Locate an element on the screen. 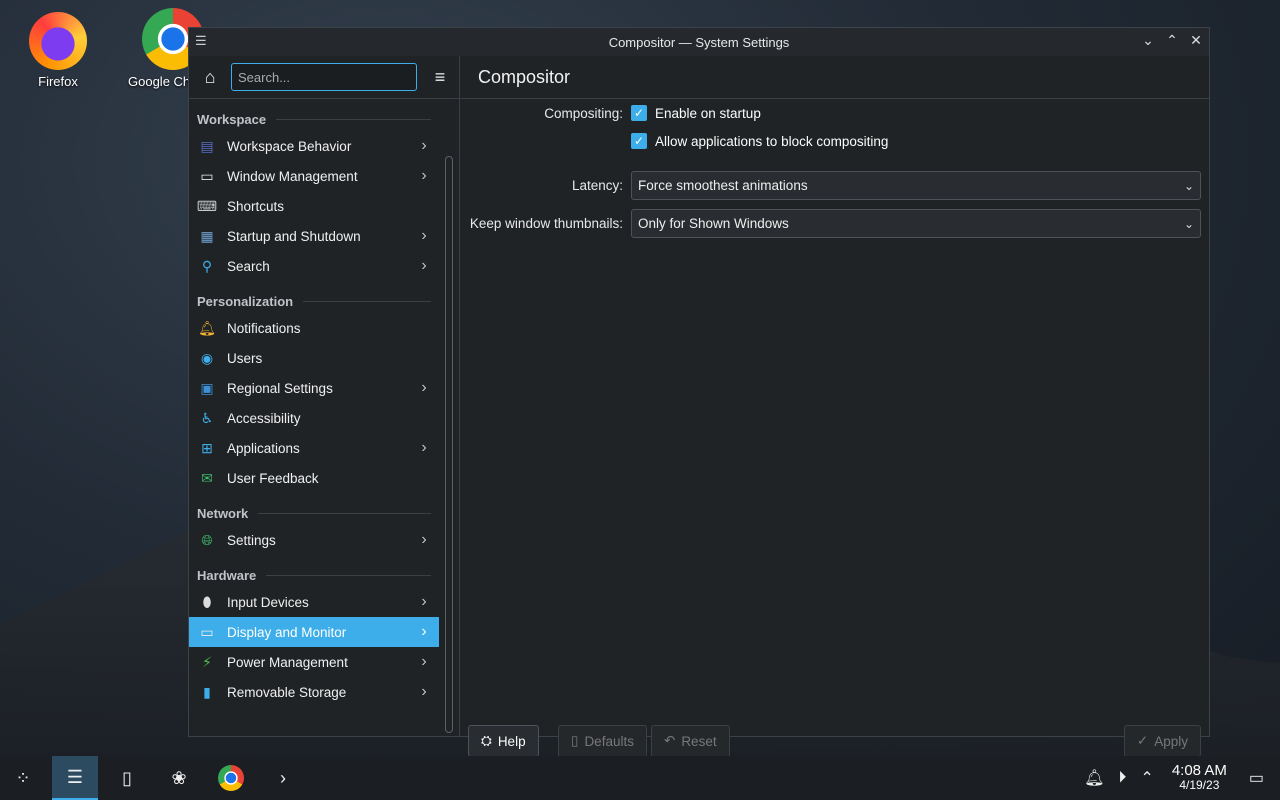 This screenshot has height=800, width=1280. search-icon: ⚲ is located at coordinates (207, 265).